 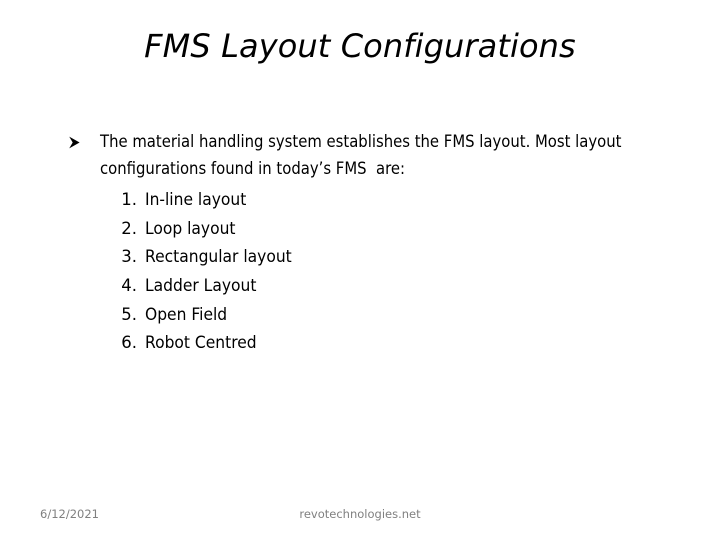 I want to click on list-item: 5. Open Field, so click(x=360, y=315).